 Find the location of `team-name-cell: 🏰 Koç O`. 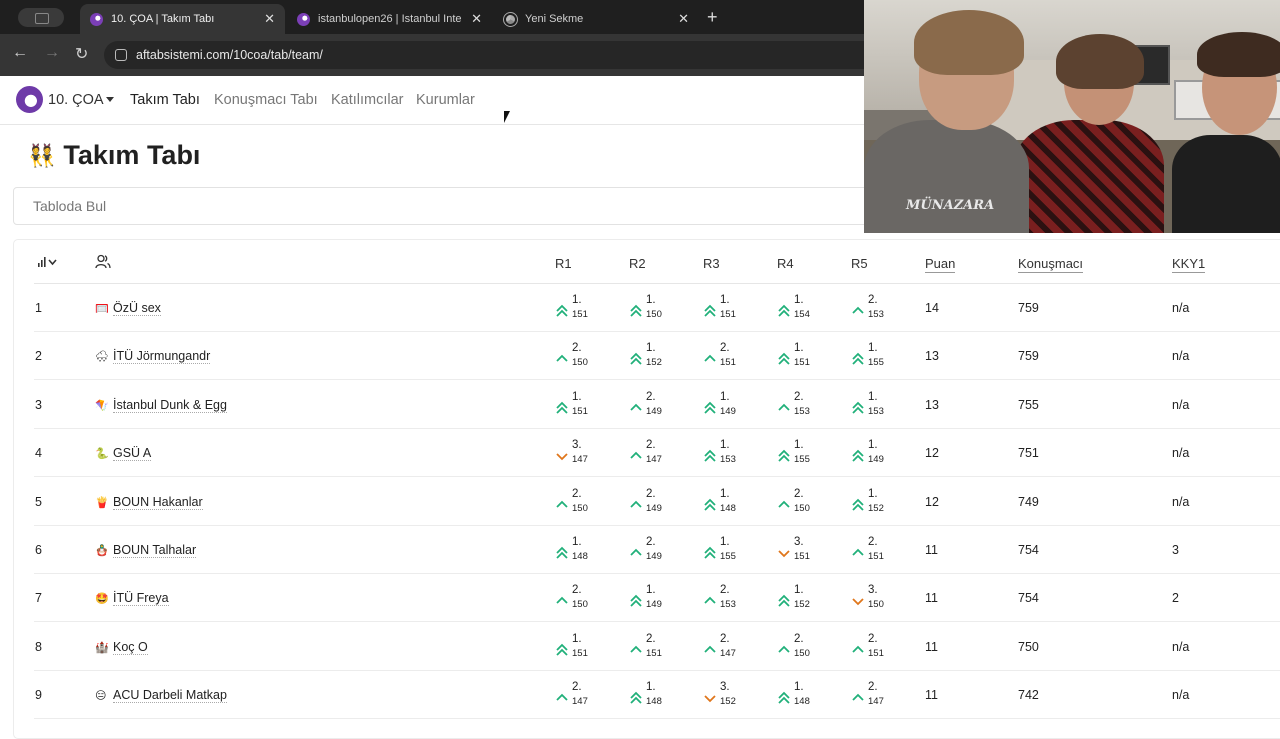

team-name-cell: 🏰 Koç O is located at coordinates (121, 647).